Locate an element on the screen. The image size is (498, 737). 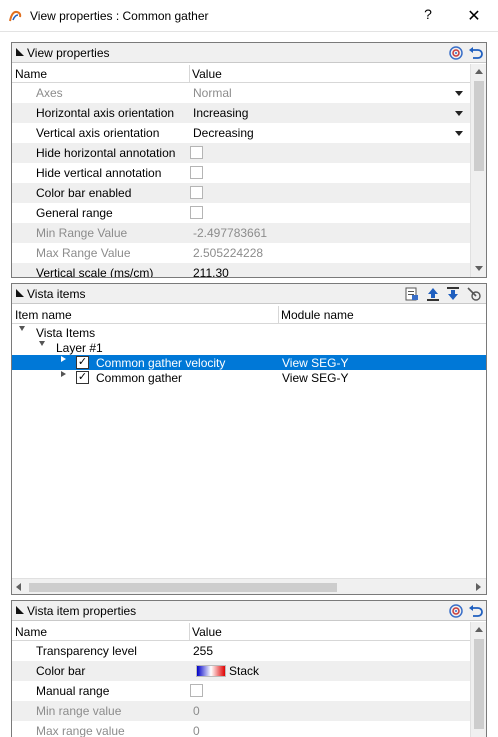
view-properties-scrollbar is located at coordinates (478, 170).